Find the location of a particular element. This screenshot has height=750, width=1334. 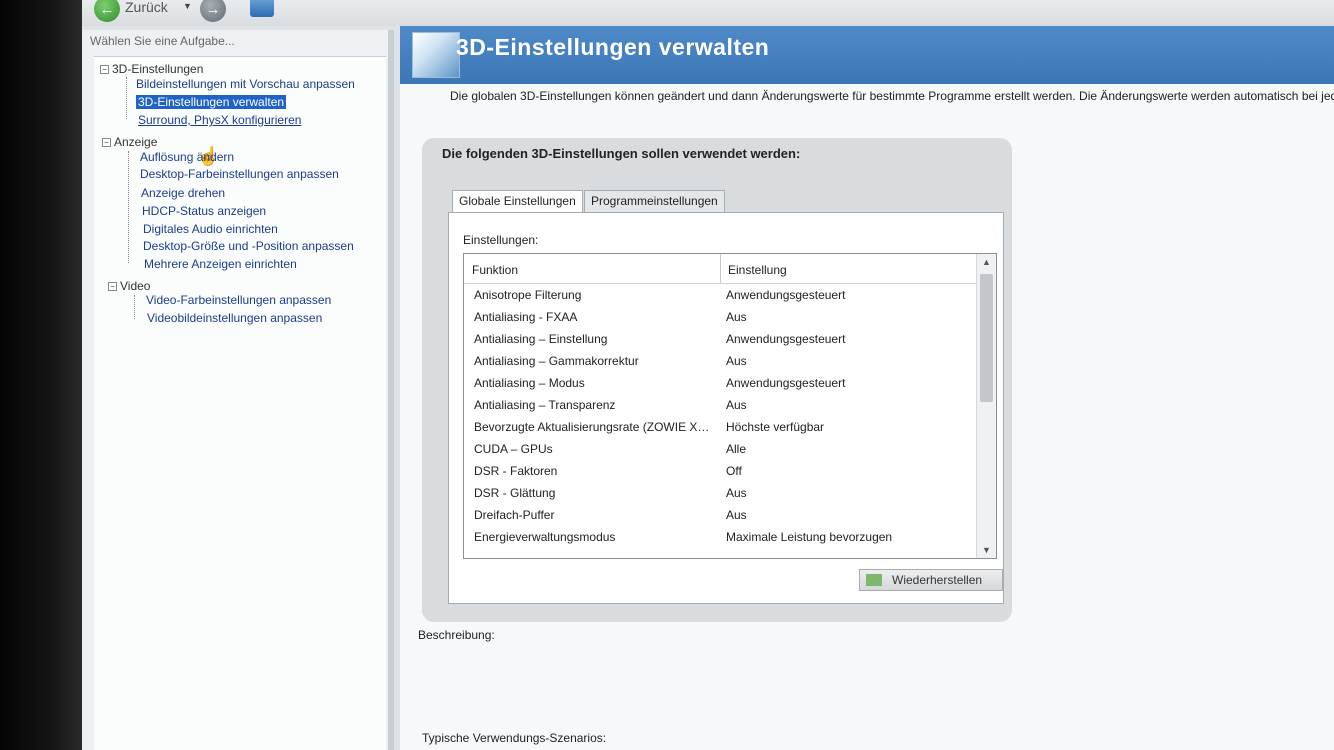

tab-program-settings: Programmeinstellungen is located at coordinates (654, 201).